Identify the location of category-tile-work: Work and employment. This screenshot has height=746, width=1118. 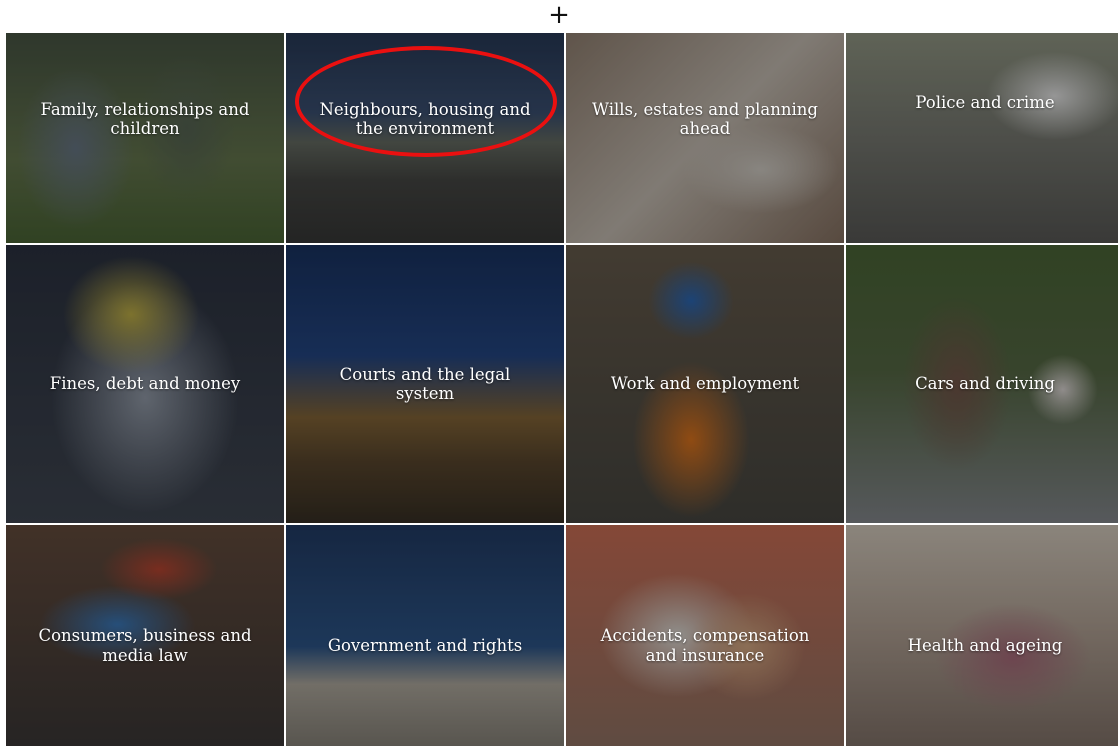
(705, 384).